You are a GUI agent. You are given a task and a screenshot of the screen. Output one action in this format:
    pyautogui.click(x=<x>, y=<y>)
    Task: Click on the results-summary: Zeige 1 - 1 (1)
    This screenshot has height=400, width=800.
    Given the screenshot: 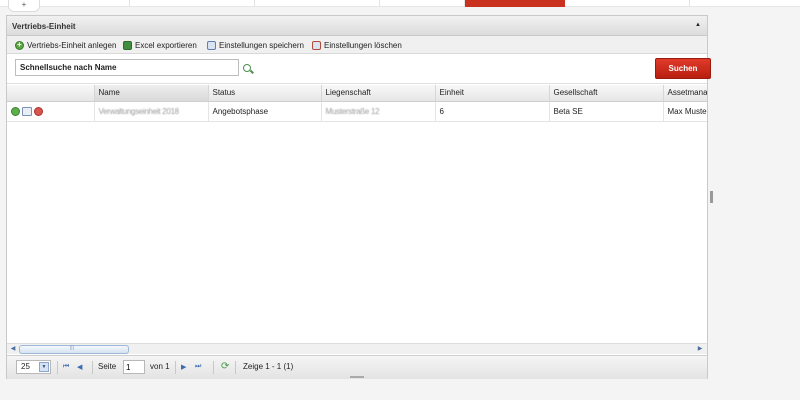 What is the action you would take?
    pyautogui.click(x=268, y=366)
    